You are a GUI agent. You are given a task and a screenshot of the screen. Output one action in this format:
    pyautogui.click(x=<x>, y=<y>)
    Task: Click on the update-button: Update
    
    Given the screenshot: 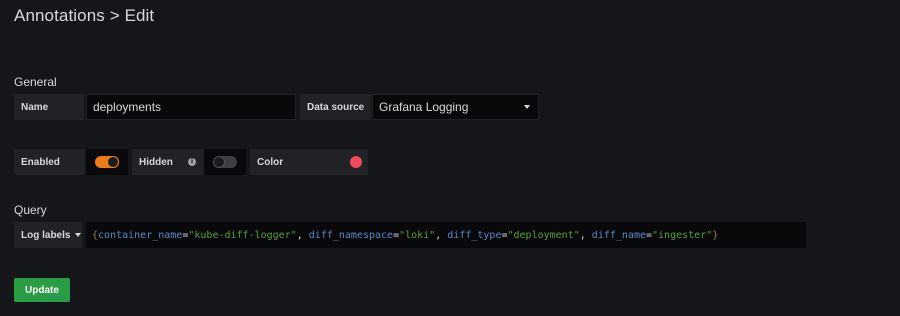 What is the action you would take?
    pyautogui.click(x=42, y=290)
    